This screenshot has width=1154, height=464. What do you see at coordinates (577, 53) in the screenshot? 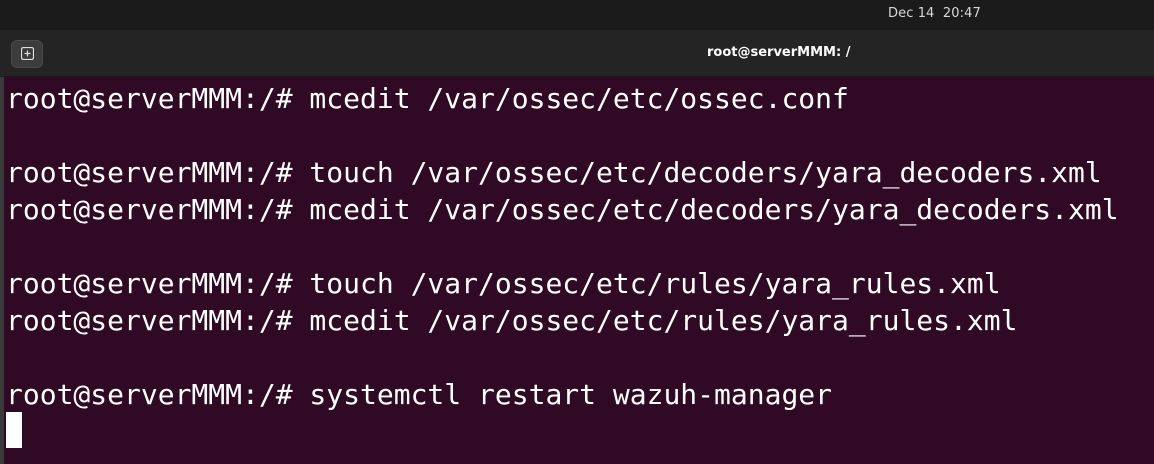
I see `terminal-title-bar: root@serverMMM: /` at bounding box center [577, 53].